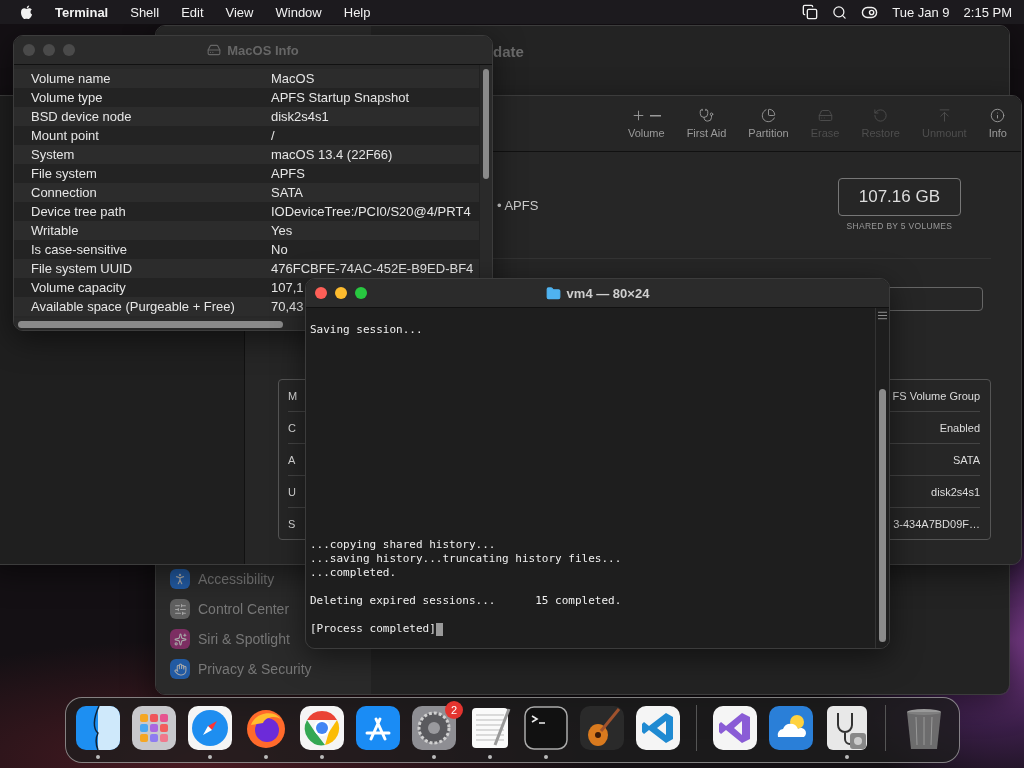  What do you see at coordinates (180, 609) in the screenshot?
I see `sliders-icon` at bounding box center [180, 609].